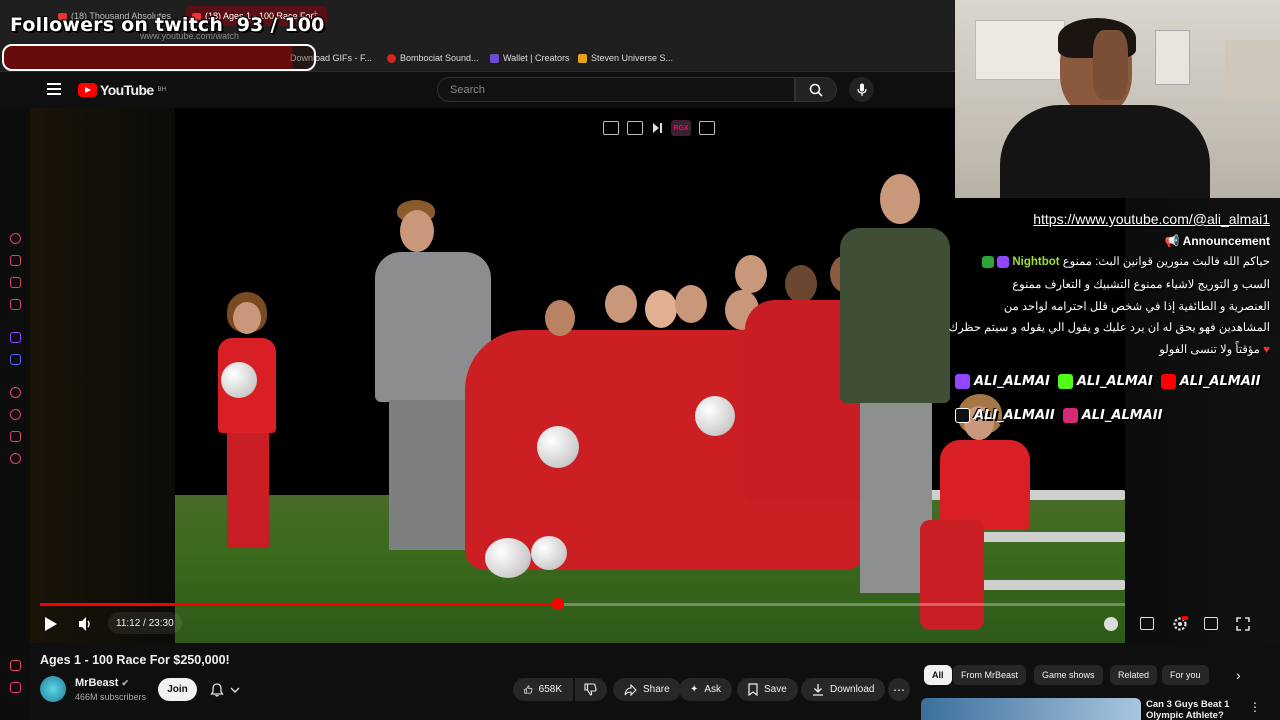  Describe the element at coordinates (899, 689) in the screenshot. I see `more-actions-icon: ⋯` at that location.